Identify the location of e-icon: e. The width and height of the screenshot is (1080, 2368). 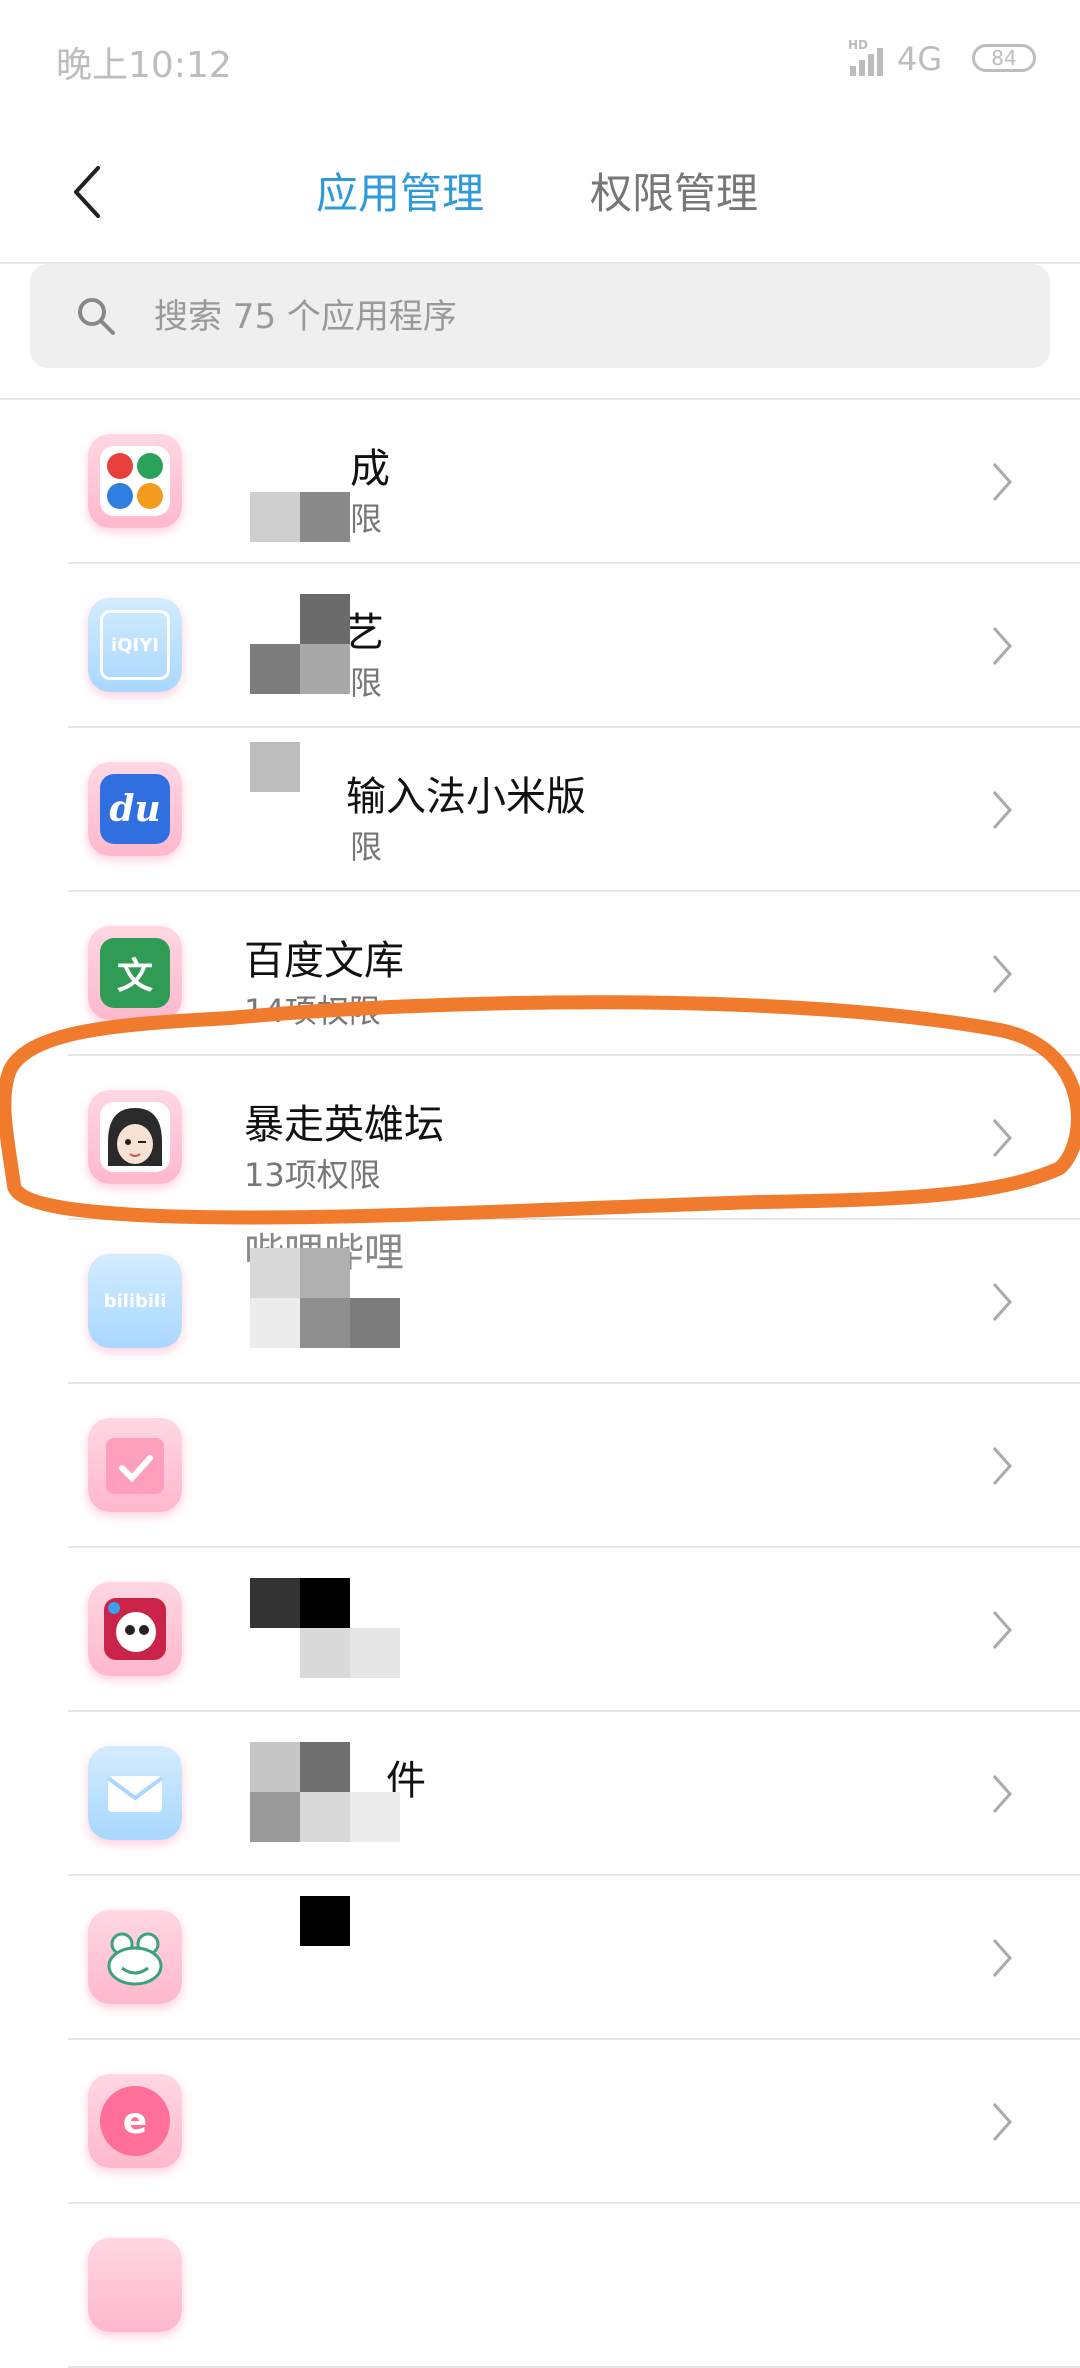
(135, 2121).